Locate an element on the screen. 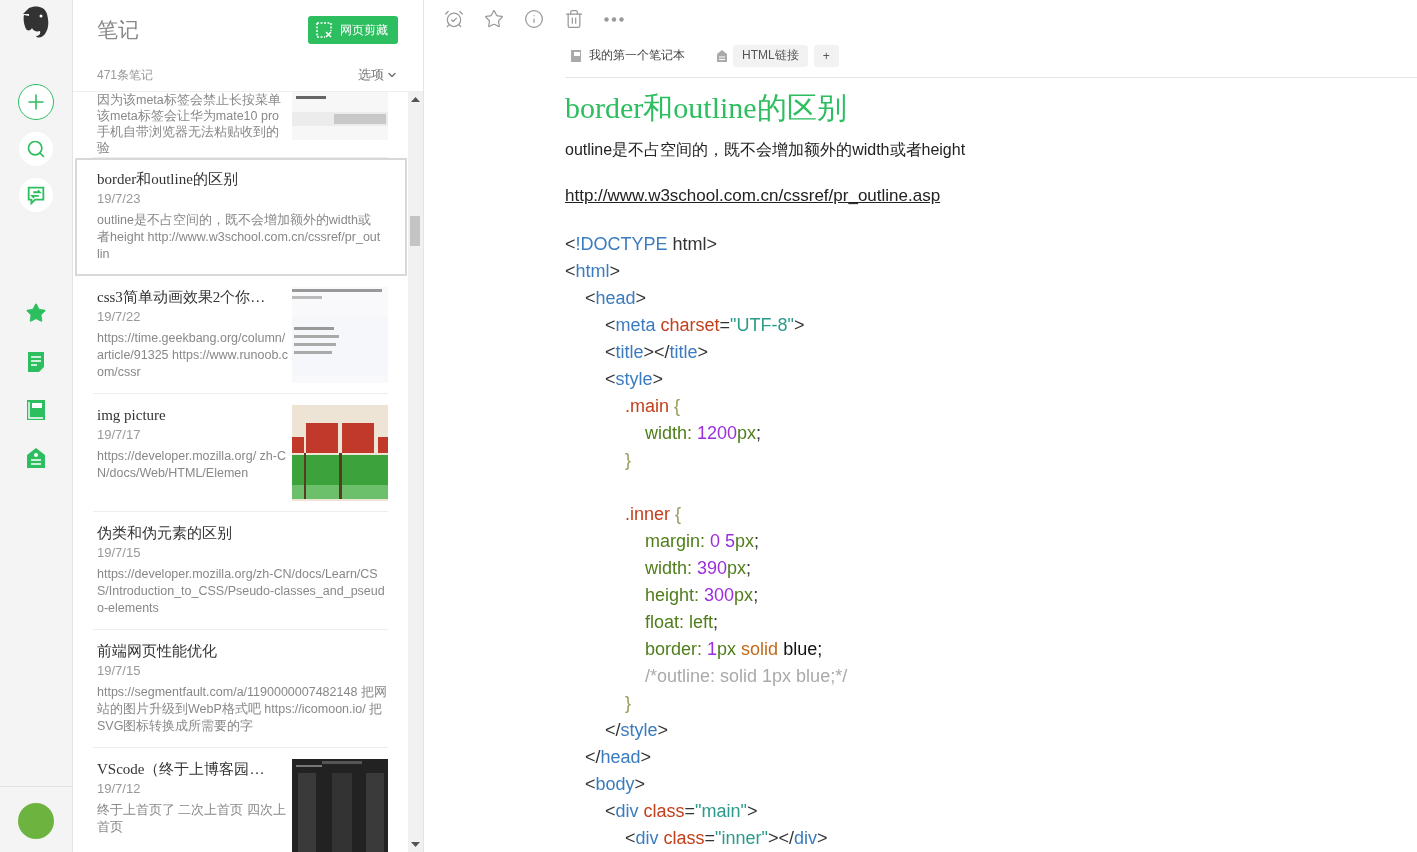 The height and width of the screenshot is (852, 1417). note-card: 前端网页性能优化 19/7/15 https://segmentfault.com/a/1190000007482148 把网站的图片升级到WebP格式吧 https://icomoon.io/ 把SVG图标转换成所需要的字 is located at coordinates (240, 689).